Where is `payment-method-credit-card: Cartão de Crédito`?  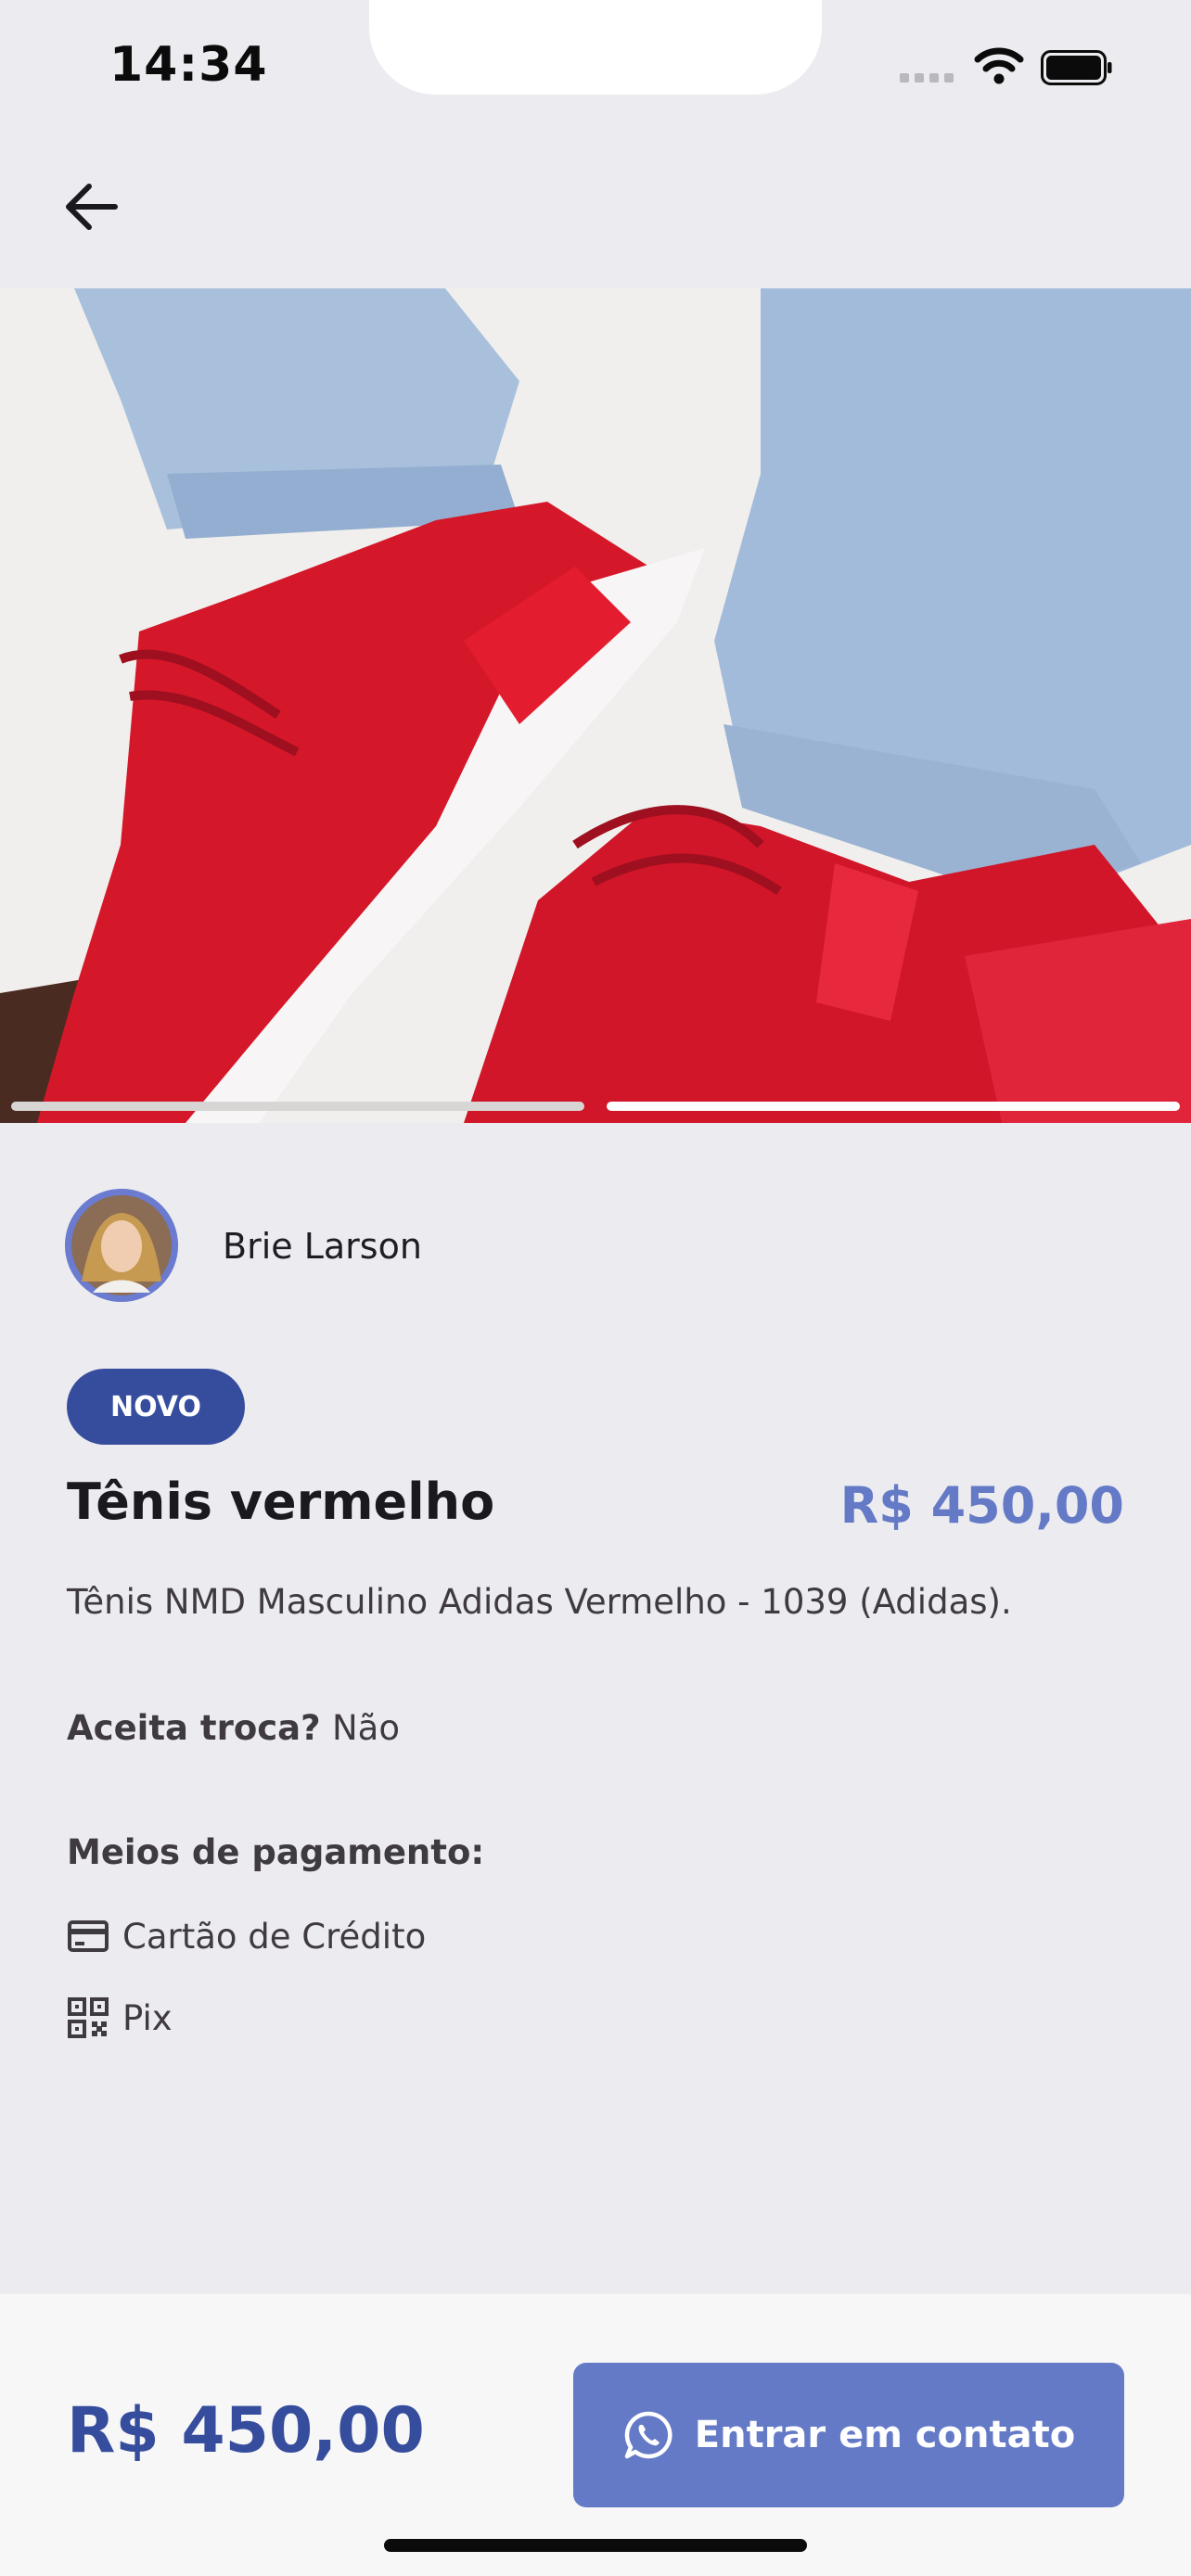
payment-method-credit-card: Cartão de Crédito is located at coordinates (247, 1936).